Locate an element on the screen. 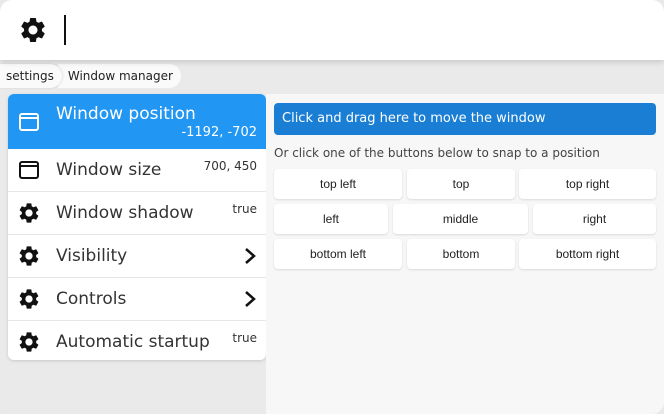 The width and height of the screenshot is (664, 414). menu-item-label: Window position is located at coordinates (126, 114).